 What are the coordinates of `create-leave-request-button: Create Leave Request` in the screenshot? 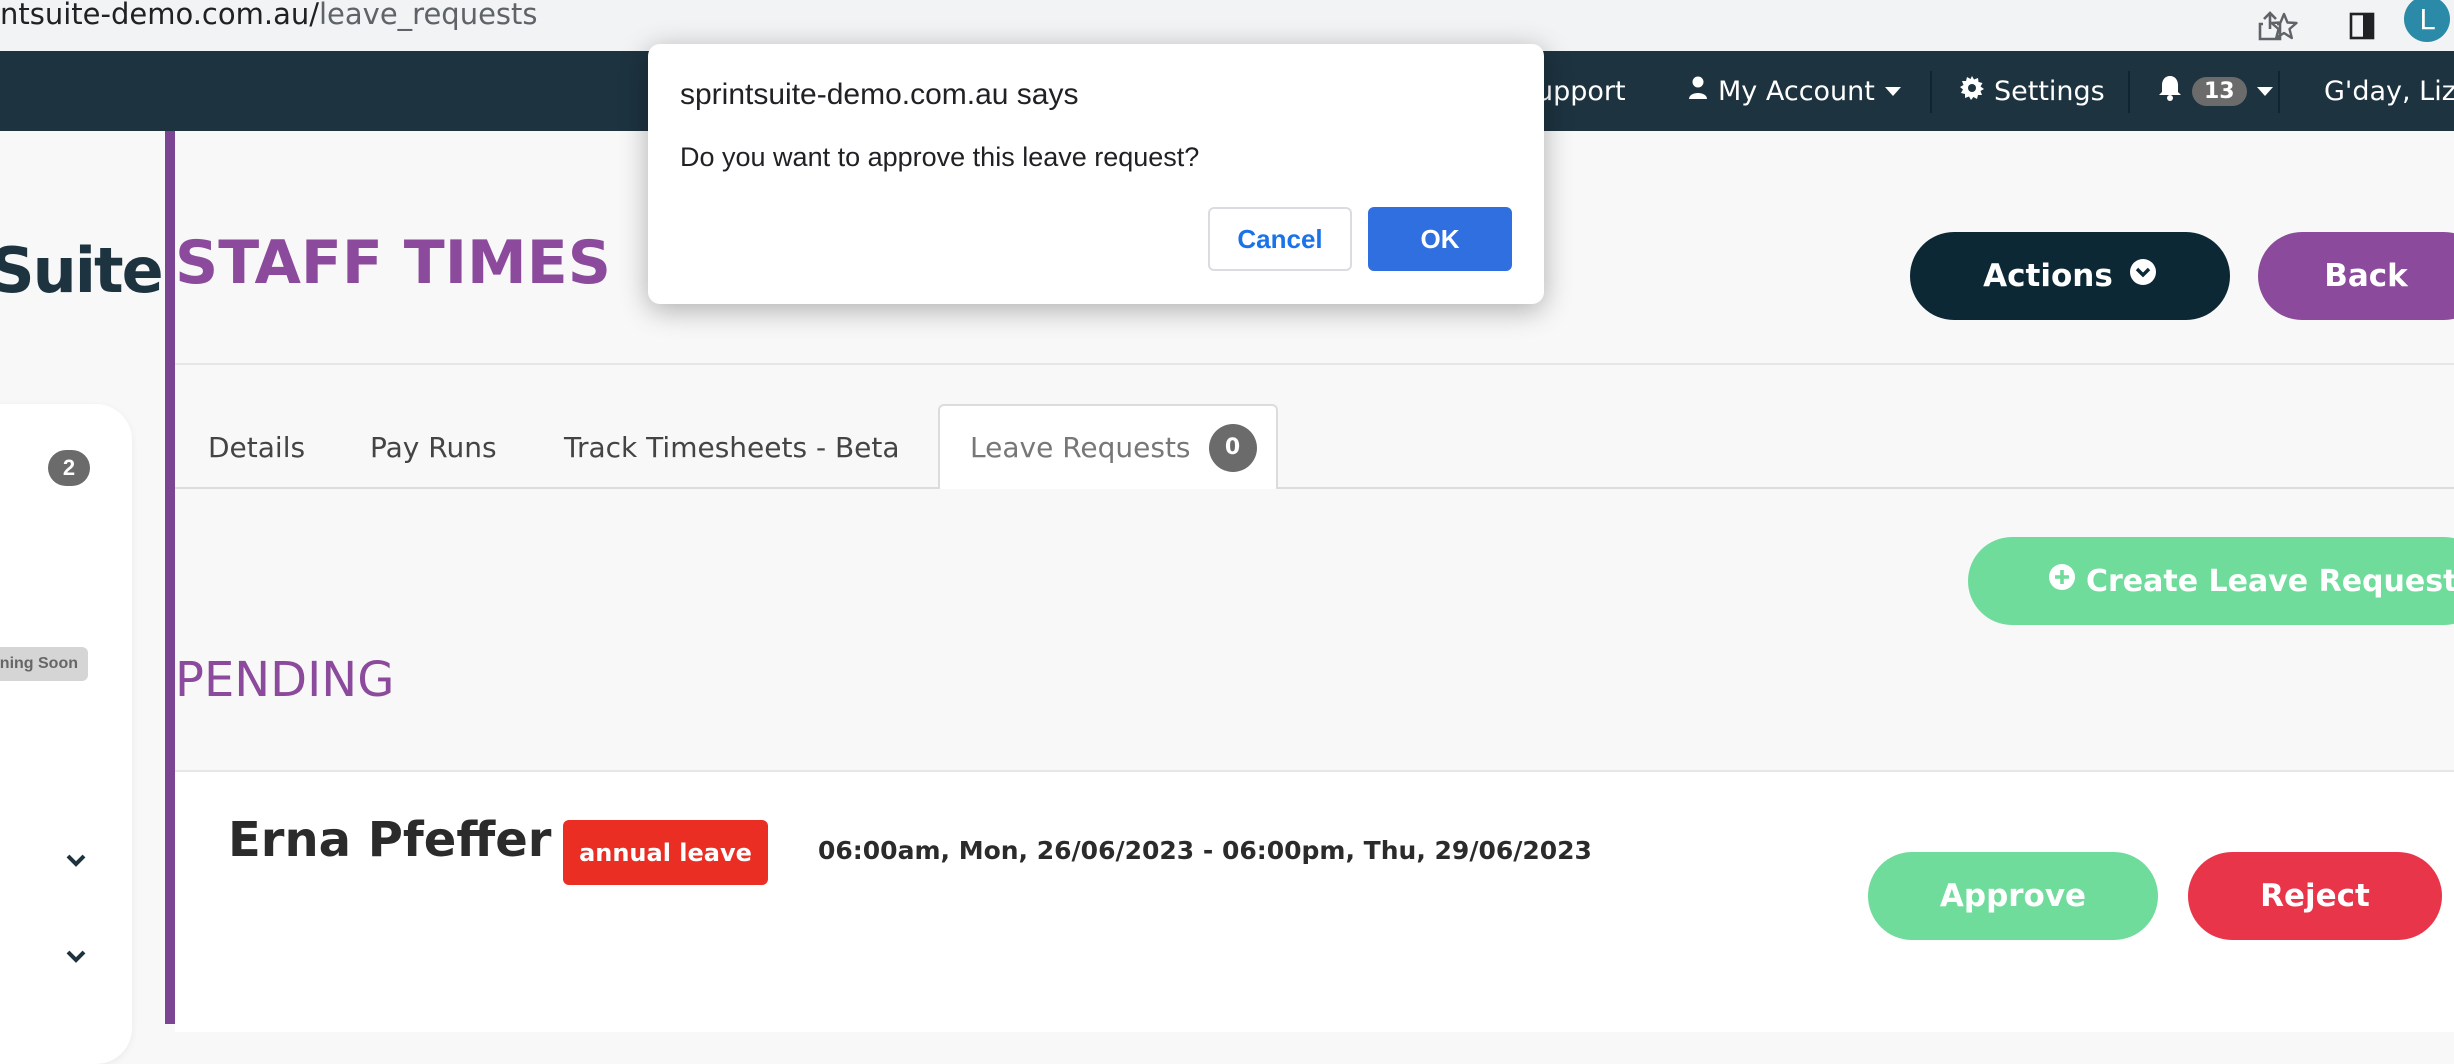 It's located at (2211, 581).